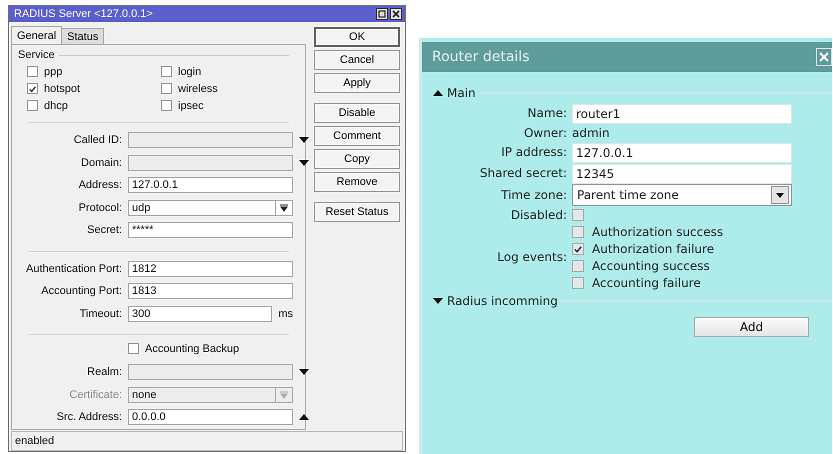 The height and width of the screenshot is (454, 833). What do you see at coordinates (531, 257) in the screenshot?
I see `field-label: Log events:` at bounding box center [531, 257].